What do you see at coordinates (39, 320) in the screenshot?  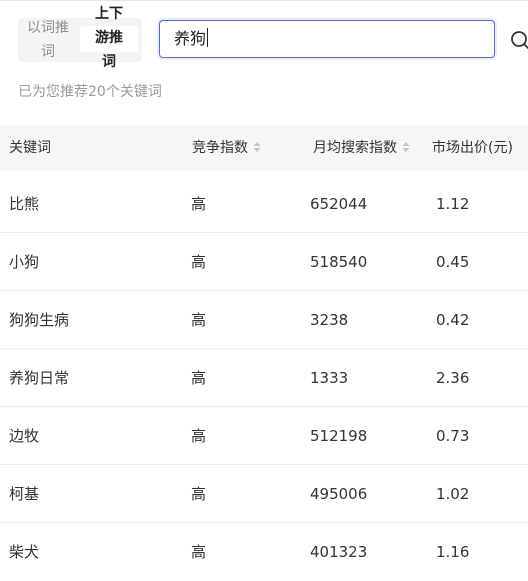 I see `cell-keyword: 狗狗生病` at bounding box center [39, 320].